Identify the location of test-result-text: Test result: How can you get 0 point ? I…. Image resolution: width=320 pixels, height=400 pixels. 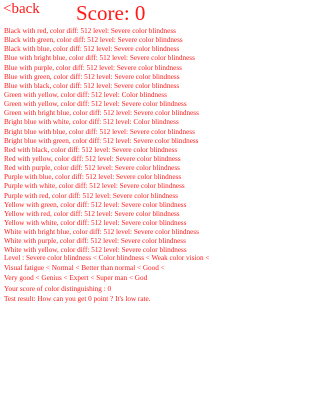
(77, 298).